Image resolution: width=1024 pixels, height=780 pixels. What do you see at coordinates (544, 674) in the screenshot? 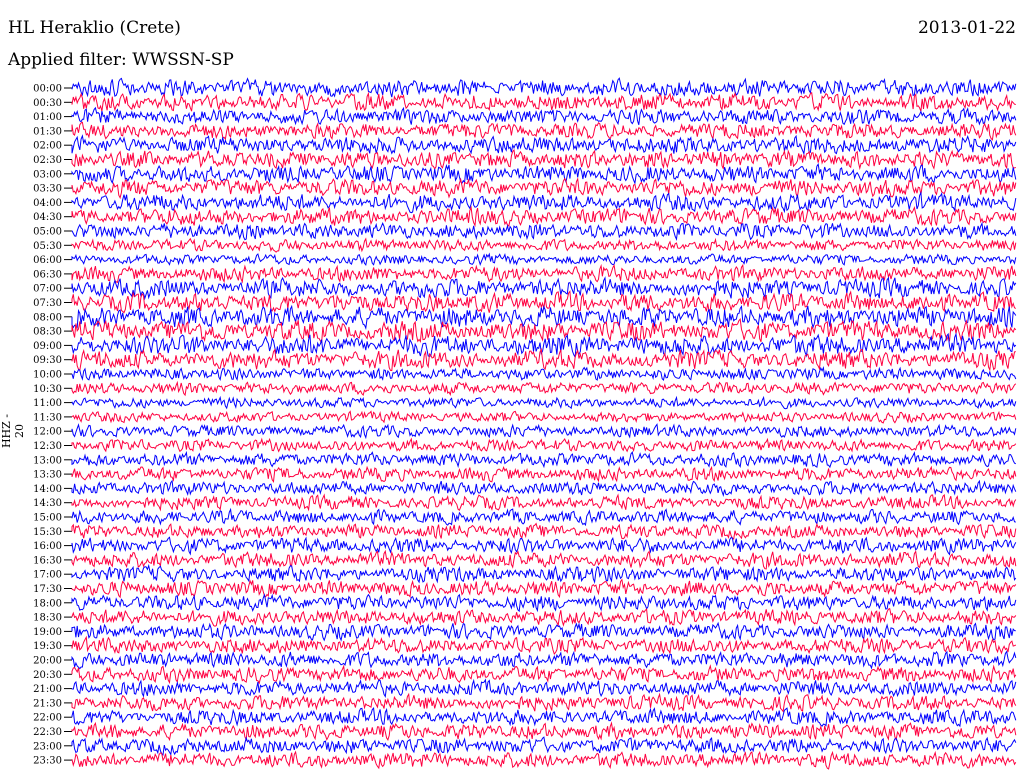
I see `trace-line-2030` at bounding box center [544, 674].